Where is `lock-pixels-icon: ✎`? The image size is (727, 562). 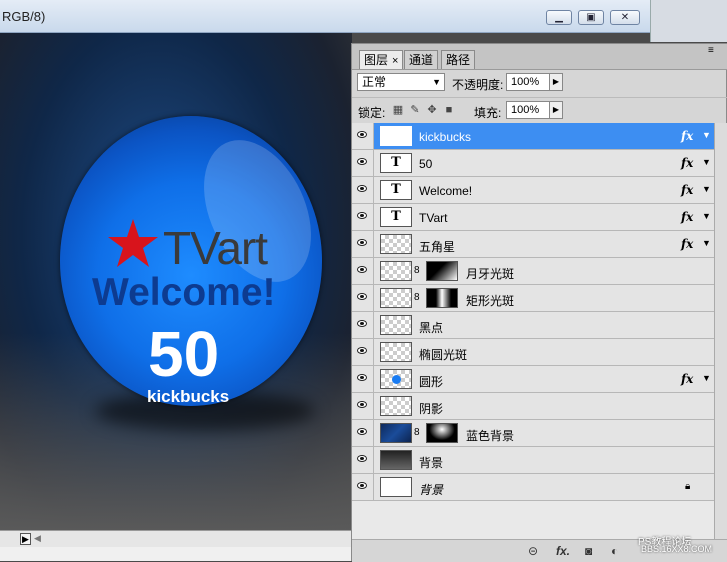
lock-pixels-icon: ✎ is located at coordinates (415, 110).